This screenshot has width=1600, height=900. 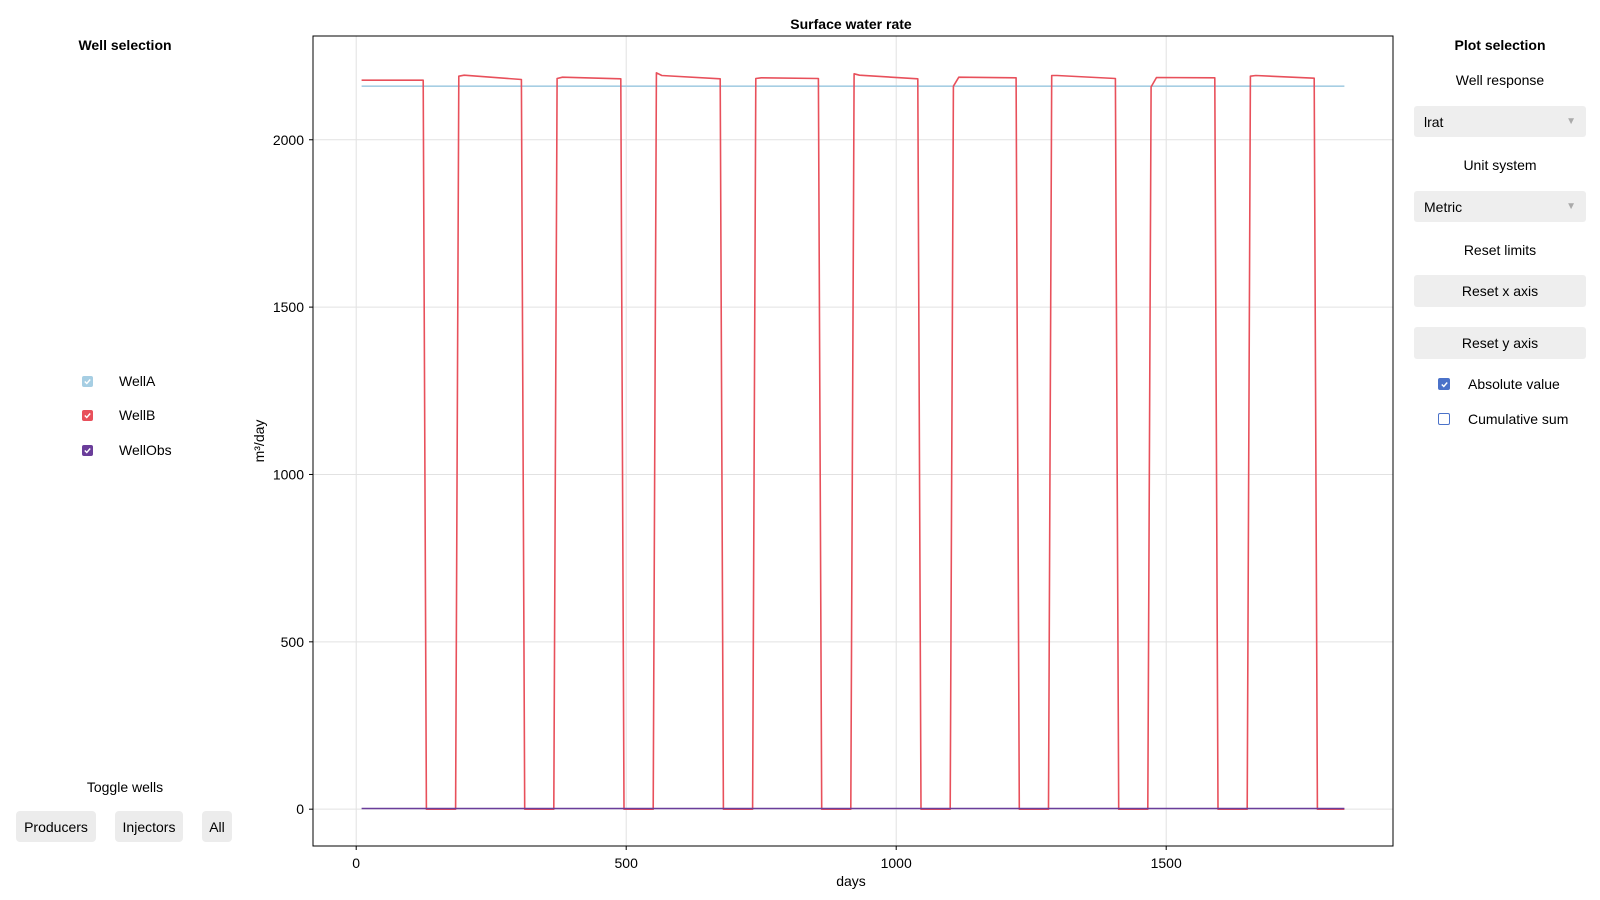 I want to click on reset-y-axis-button: Reset y axis, so click(x=1500, y=343).